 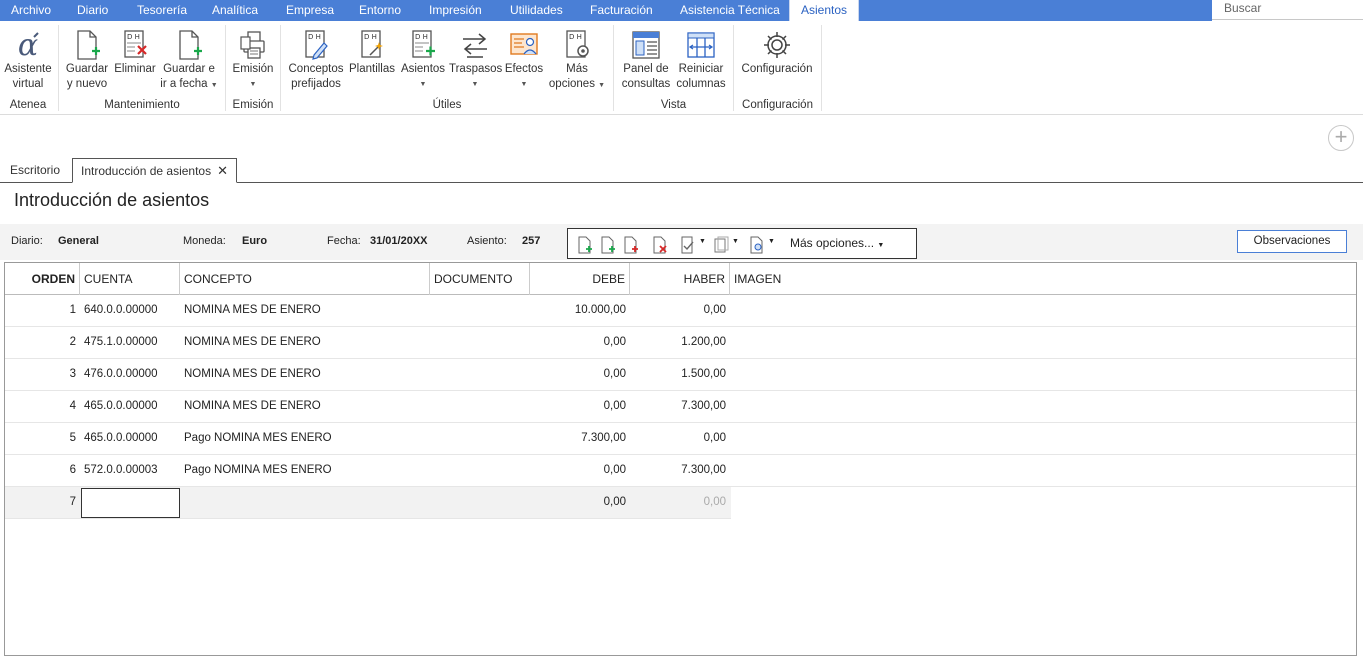 I want to click on moneda-value: Euro, so click(x=255, y=241).